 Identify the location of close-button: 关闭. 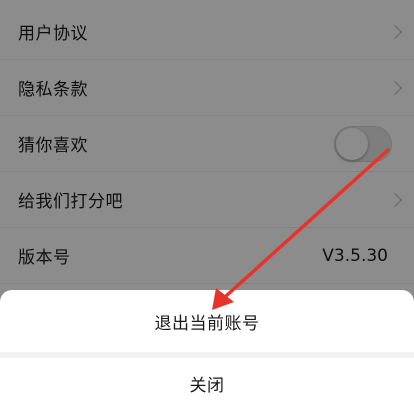
(207, 383).